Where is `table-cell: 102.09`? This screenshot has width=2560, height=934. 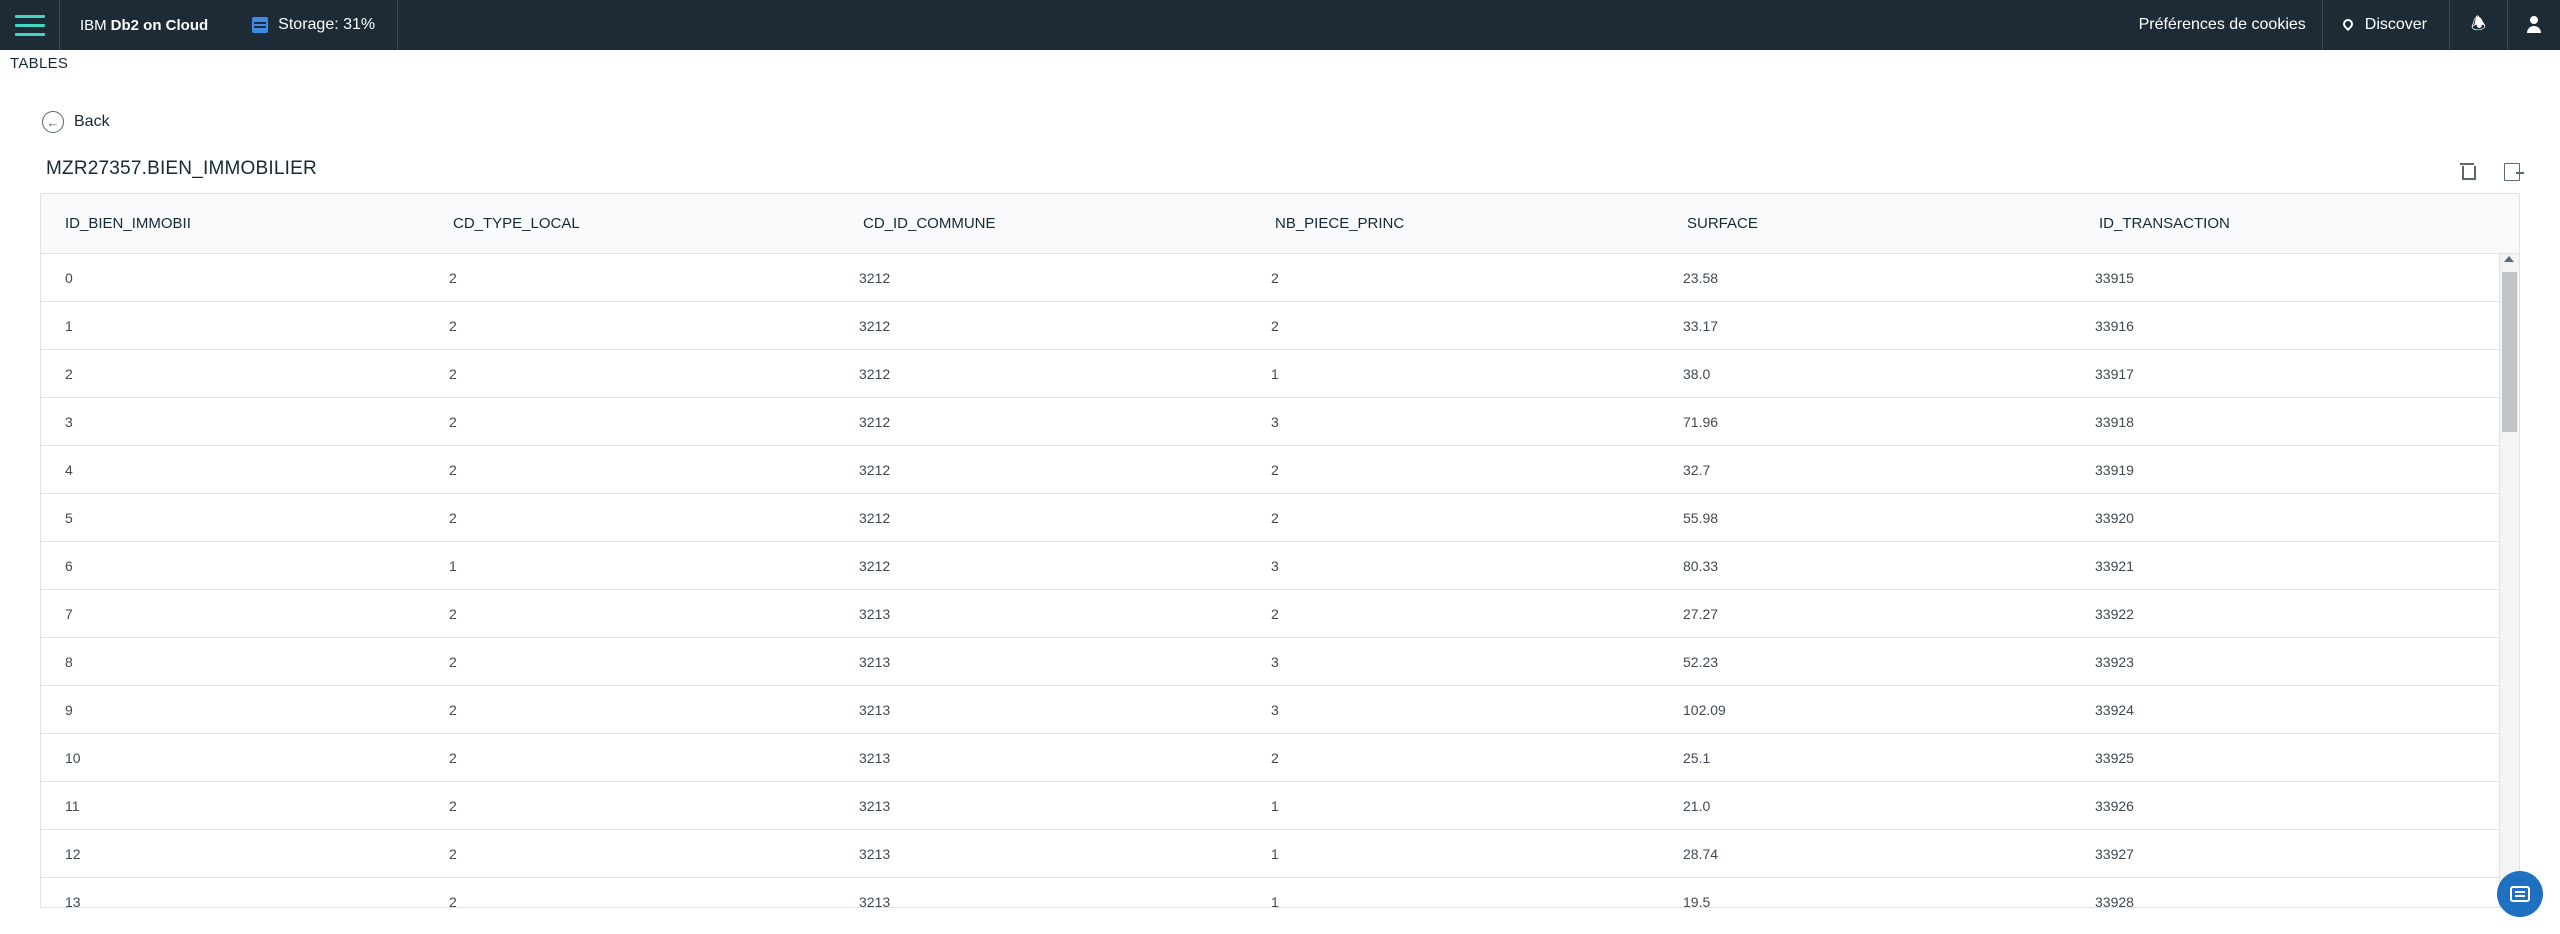
table-cell: 102.09 is located at coordinates (1704, 709).